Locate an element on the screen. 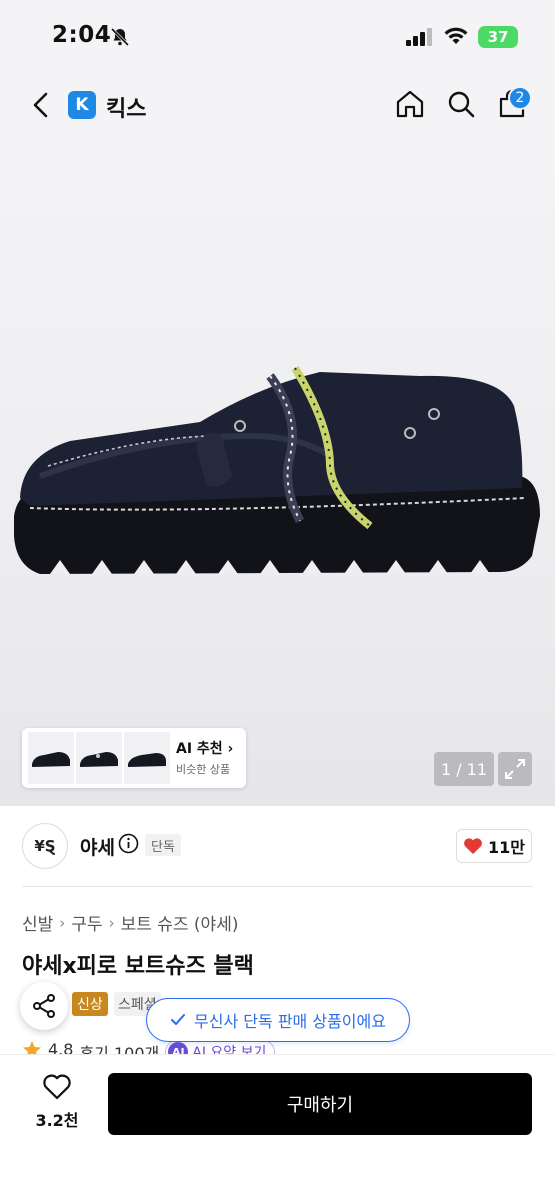 The width and height of the screenshot is (555, 1200). toast-text: 무신사 단독 판매 상품이에요 is located at coordinates (290, 1021).